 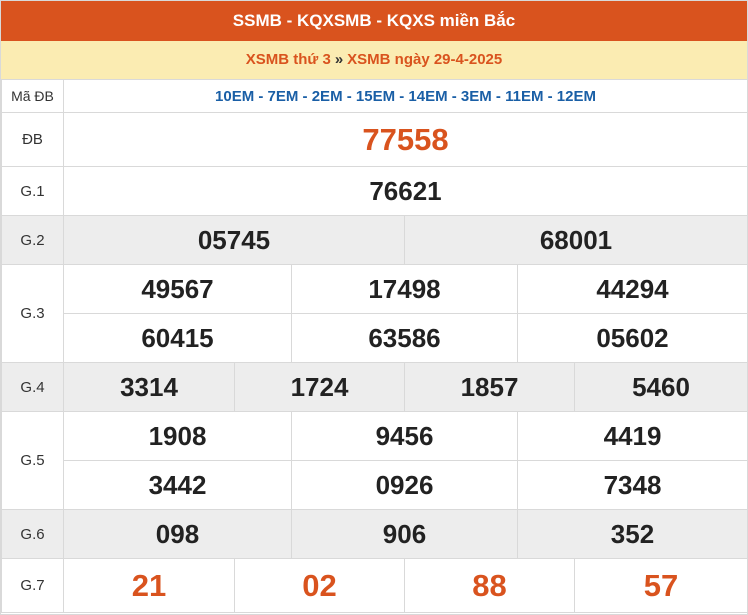 What do you see at coordinates (661, 585) in the screenshot?
I see `prize-g7-number-4: 57` at bounding box center [661, 585].